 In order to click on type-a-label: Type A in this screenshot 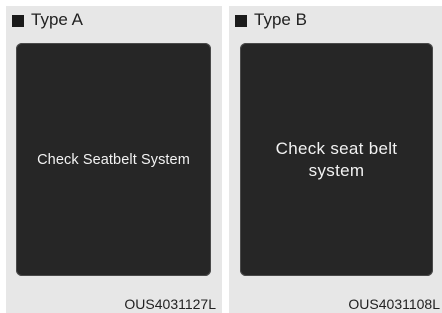, I will do `click(57, 19)`.